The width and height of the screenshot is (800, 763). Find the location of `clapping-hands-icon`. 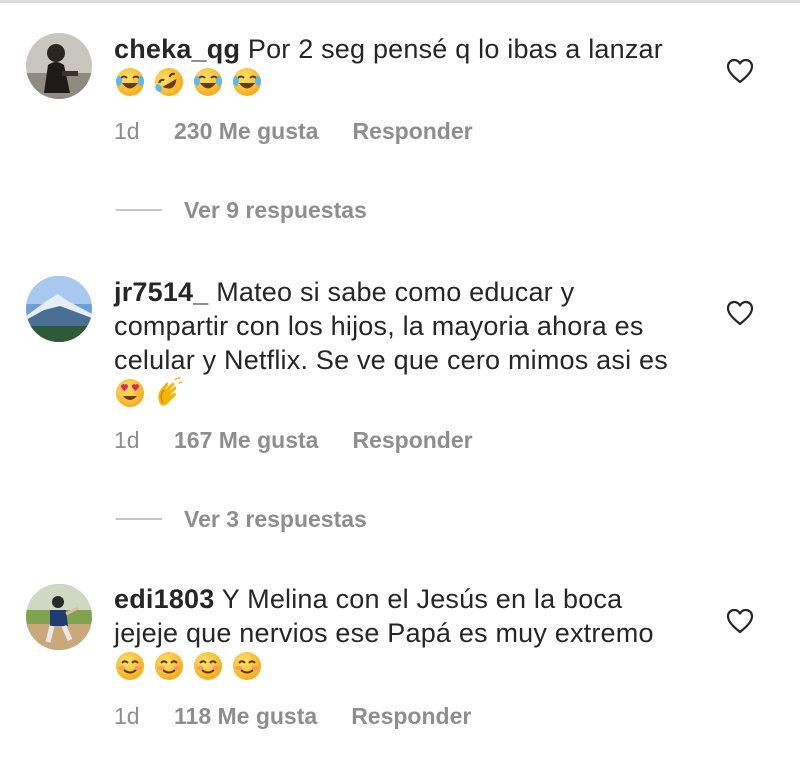

clapping-hands-icon is located at coordinates (169, 393).